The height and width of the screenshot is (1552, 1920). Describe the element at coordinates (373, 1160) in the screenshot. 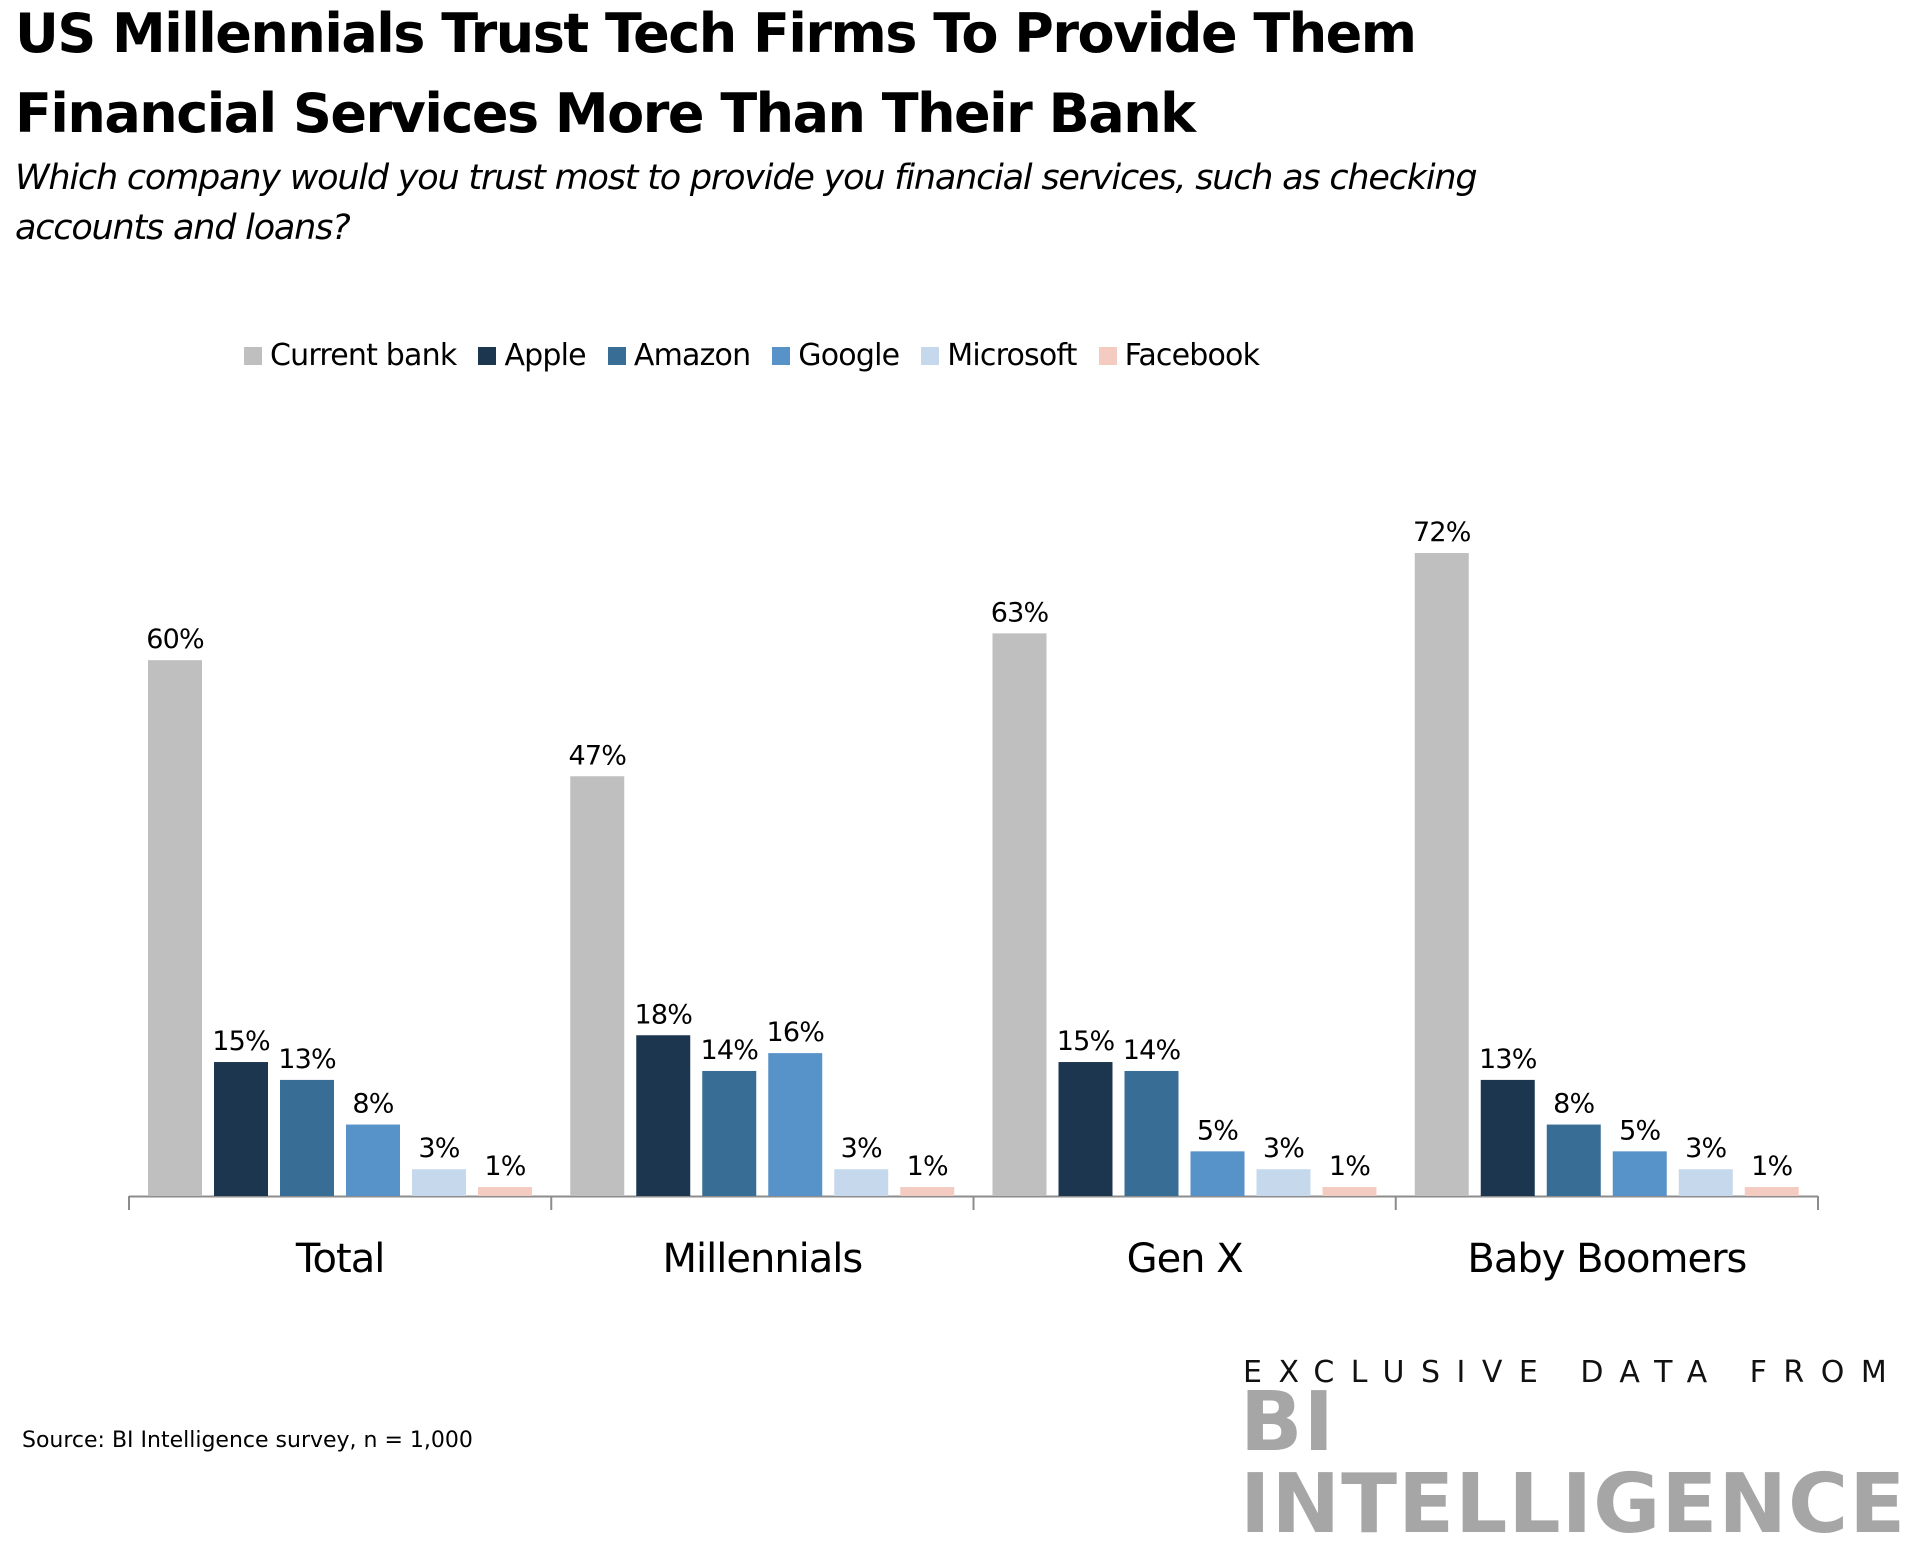

I see `bar-total-google` at that location.